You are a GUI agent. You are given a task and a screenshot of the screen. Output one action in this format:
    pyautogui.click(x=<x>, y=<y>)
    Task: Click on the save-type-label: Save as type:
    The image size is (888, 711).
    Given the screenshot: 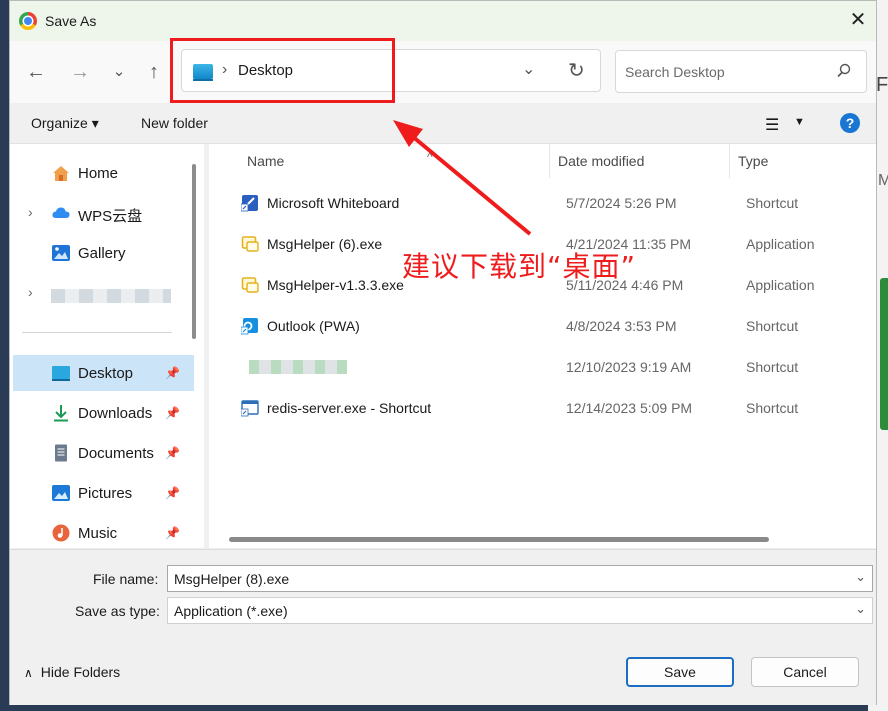 What is the action you would take?
    pyautogui.click(x=117, y=611)
    